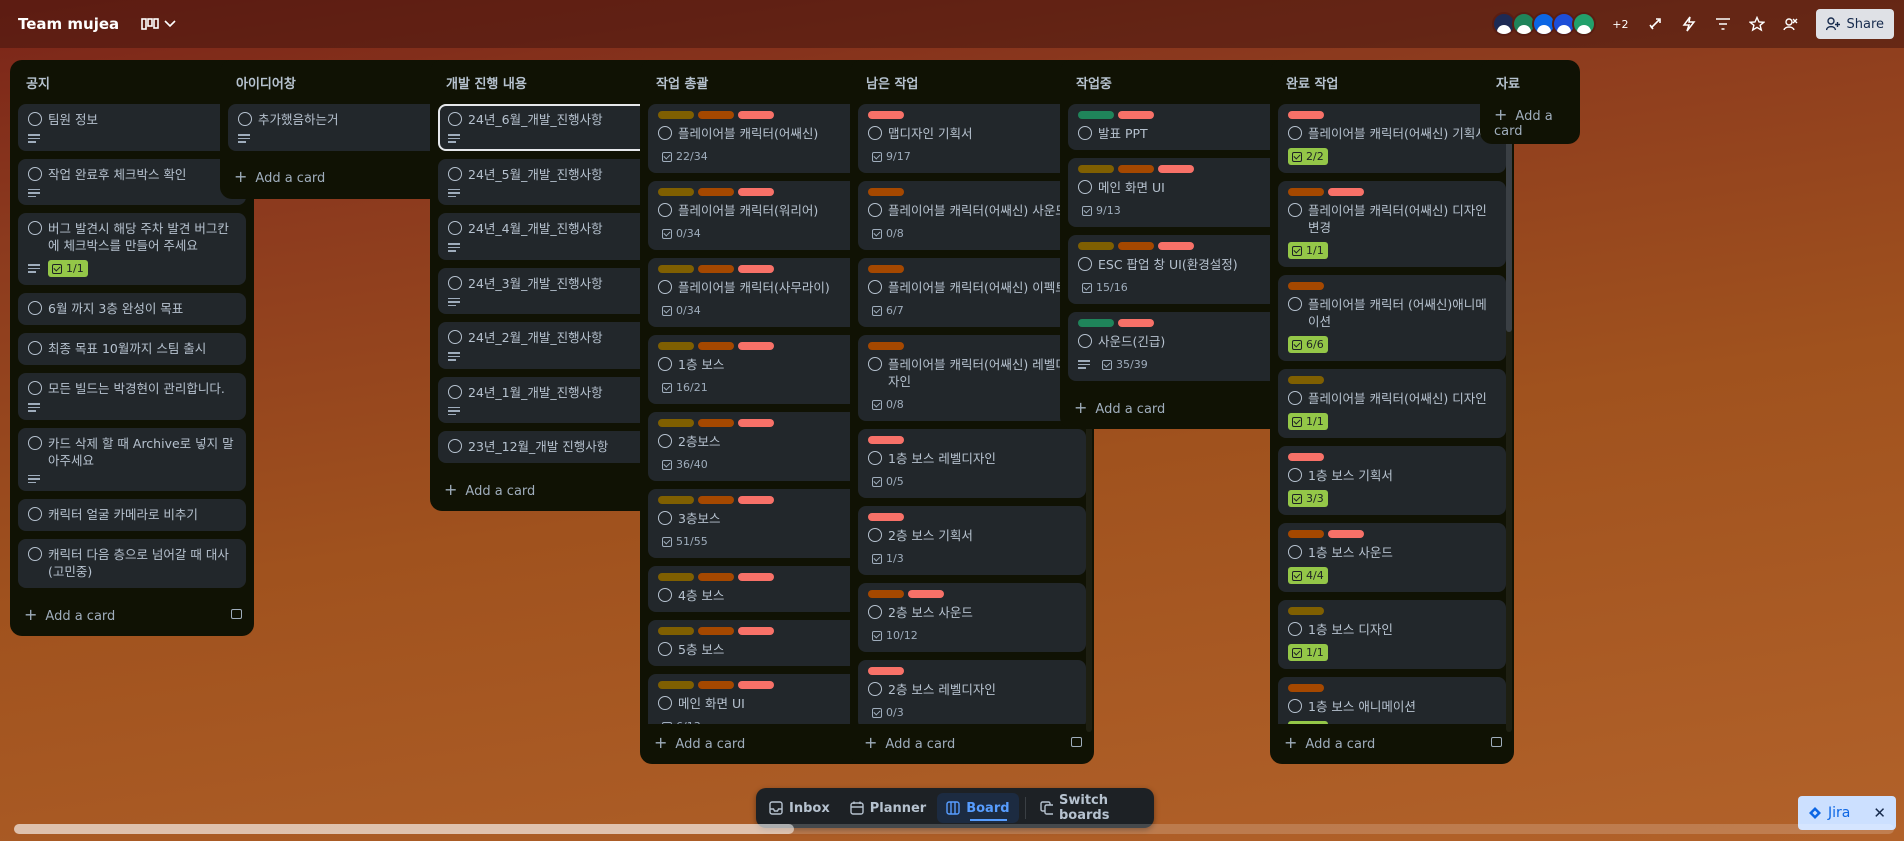 This screenshot has height=841, width=1904. Describe the element at coordinates (1182, 192) in the screenshot. I see `card: 메인 화면 UI 9/13` at that location.